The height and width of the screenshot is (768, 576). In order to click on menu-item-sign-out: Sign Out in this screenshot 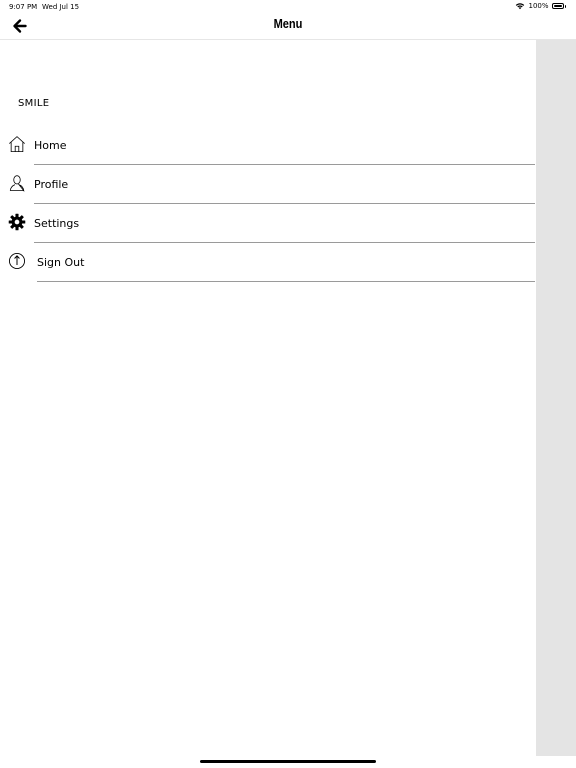, I will do `click(268, 262)`.